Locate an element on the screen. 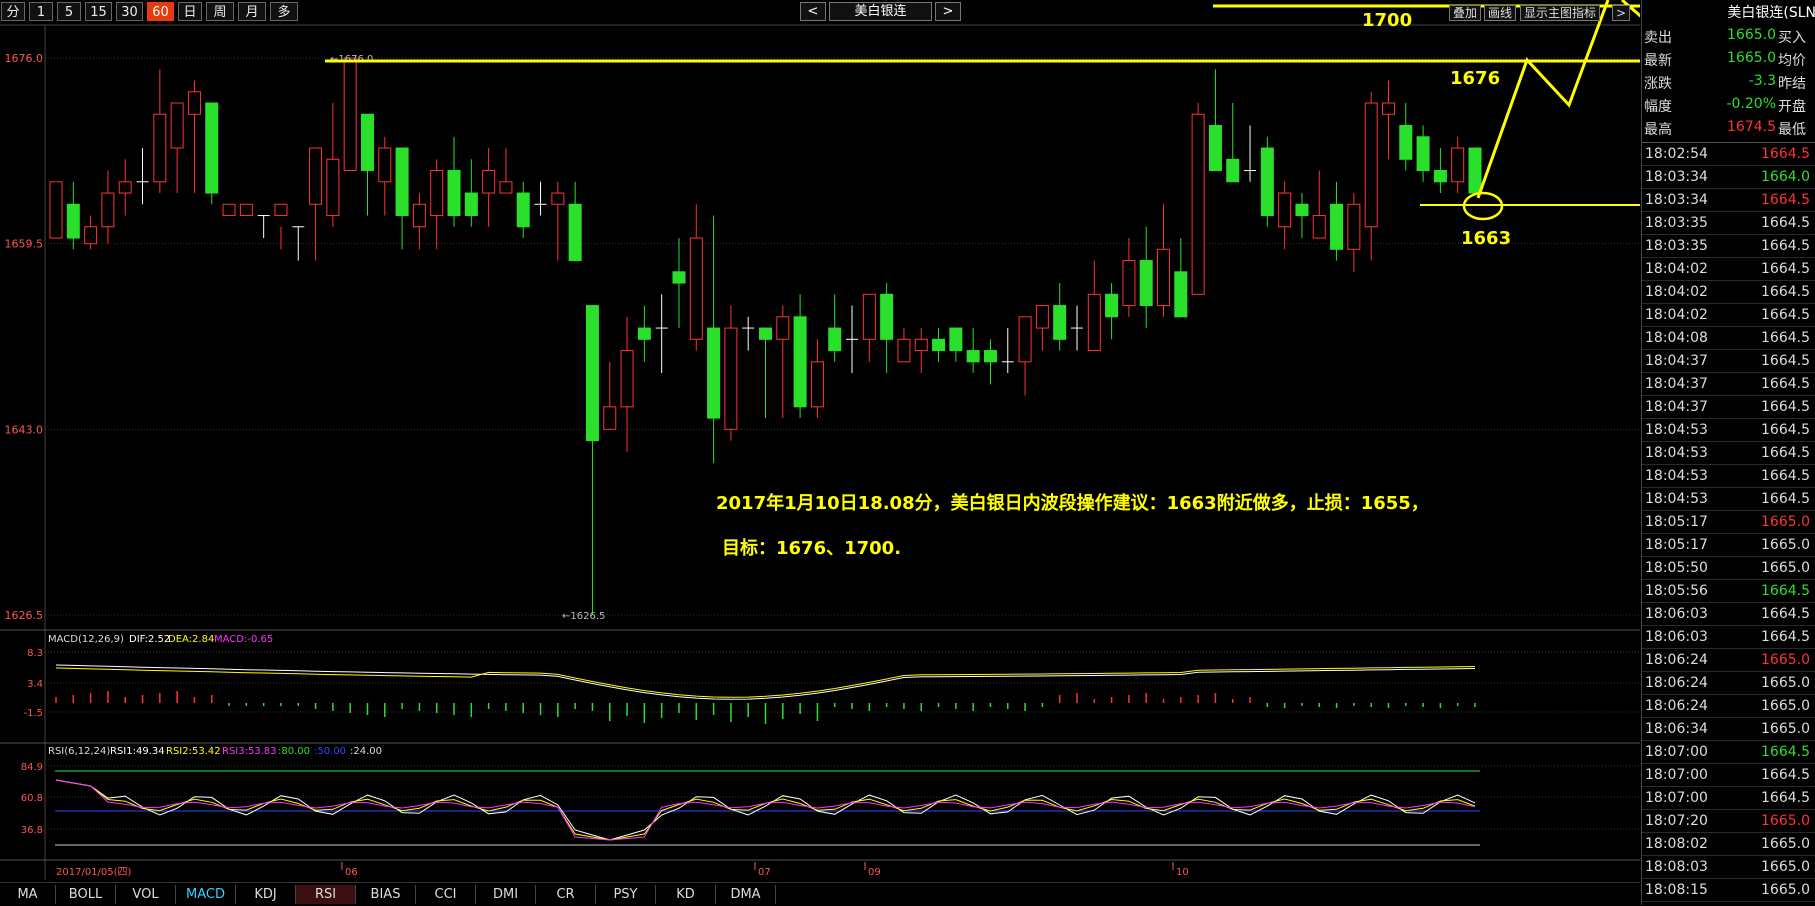  rsi-l50-label: :50.00 is located at coordinates (330, 751).